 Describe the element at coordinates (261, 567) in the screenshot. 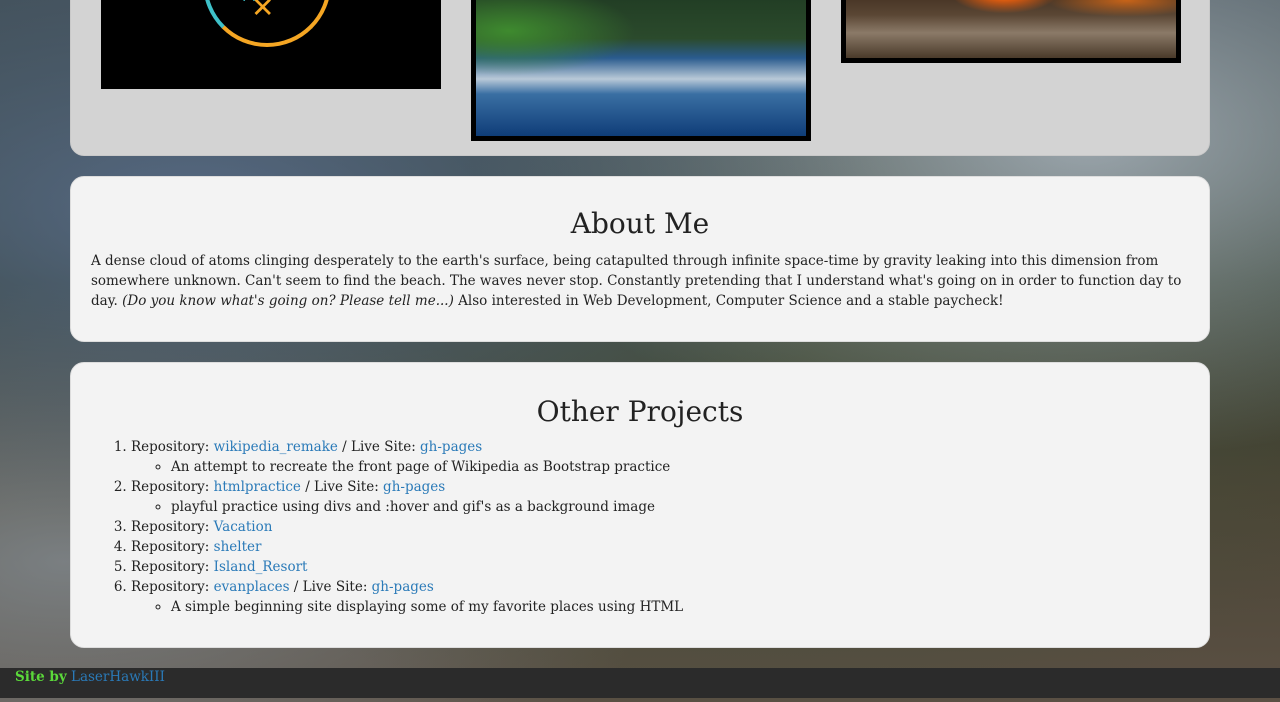

I see `repo-link: Island_Resort` at that location.